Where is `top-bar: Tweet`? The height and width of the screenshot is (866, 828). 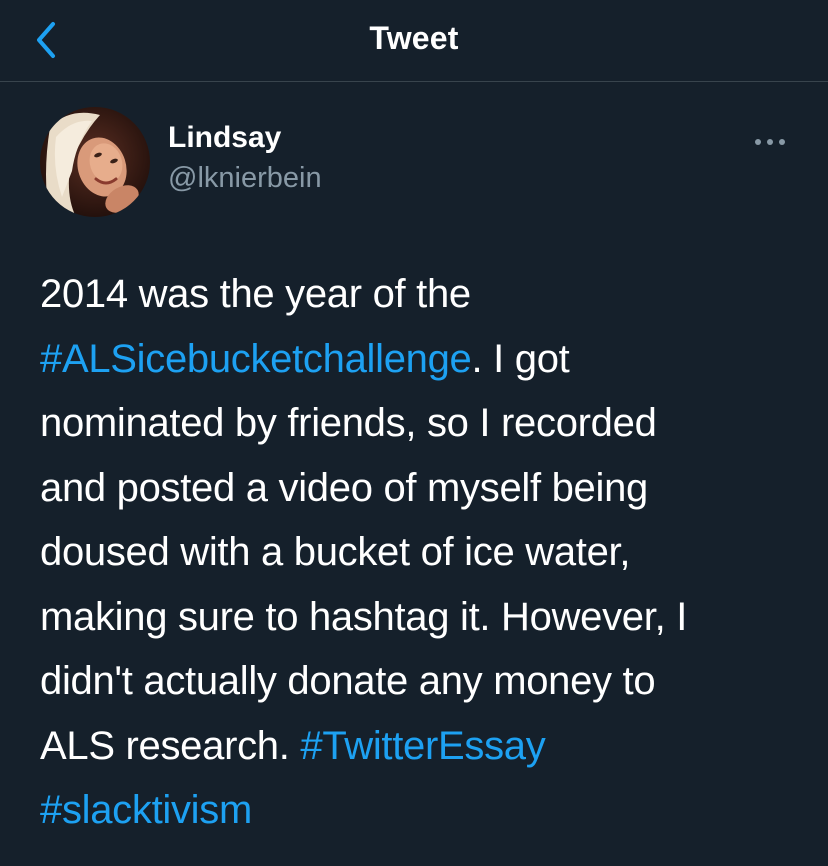 top-bar: Tweet is located at coordinates (414, 41).